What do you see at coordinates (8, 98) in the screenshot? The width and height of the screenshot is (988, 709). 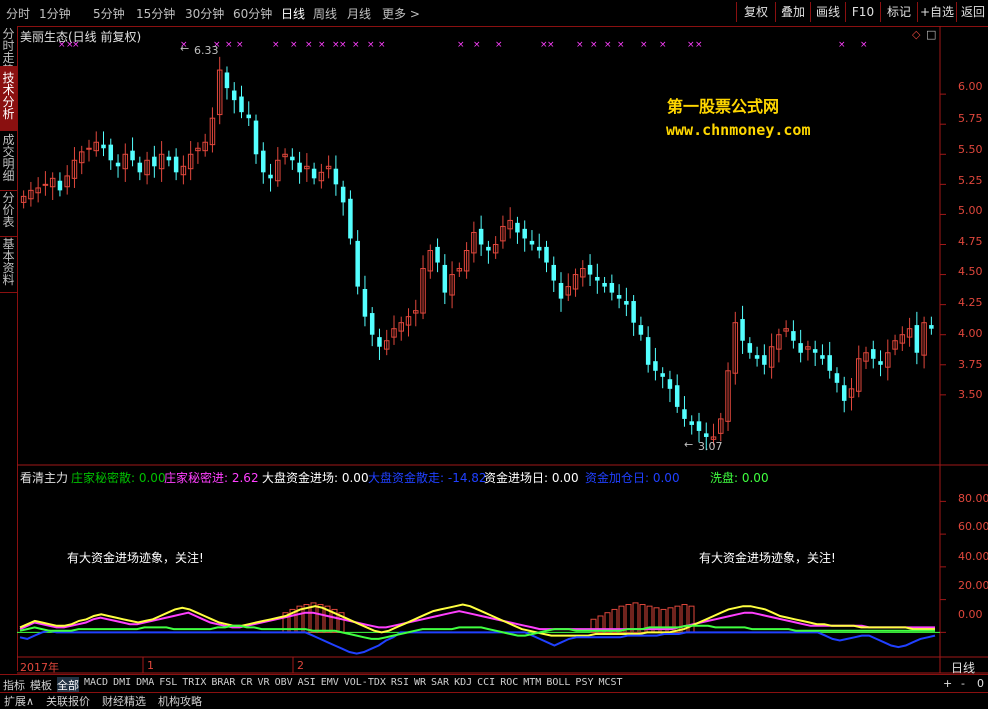 I see `tab-technical-analysis: 技术分析` at bounding box center [8, 98].